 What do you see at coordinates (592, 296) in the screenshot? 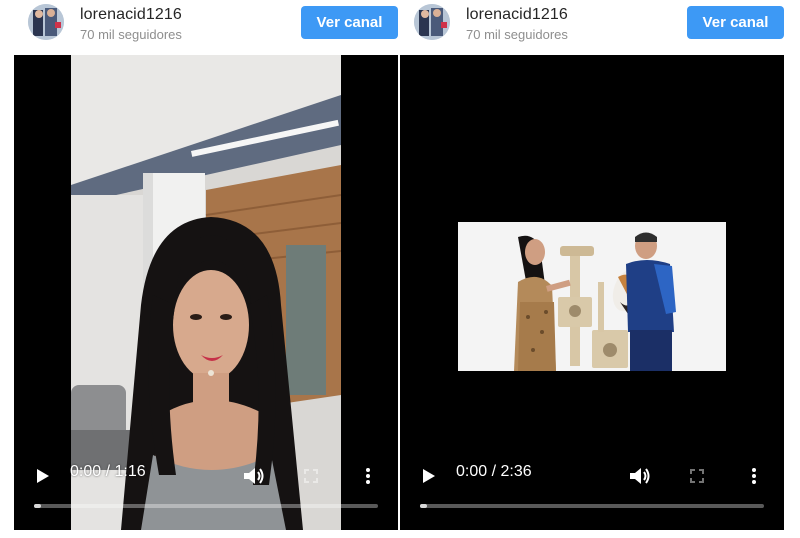
I see `video-frame` at bounding box center [592, 296].